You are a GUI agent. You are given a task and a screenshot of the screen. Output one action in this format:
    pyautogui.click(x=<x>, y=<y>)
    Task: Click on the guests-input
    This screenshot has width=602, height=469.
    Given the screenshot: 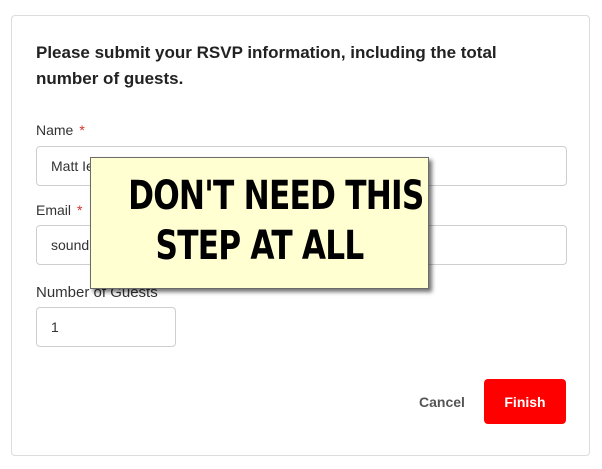 What is the action you would take?
    pyautogui.click(x=106, y=327)
    